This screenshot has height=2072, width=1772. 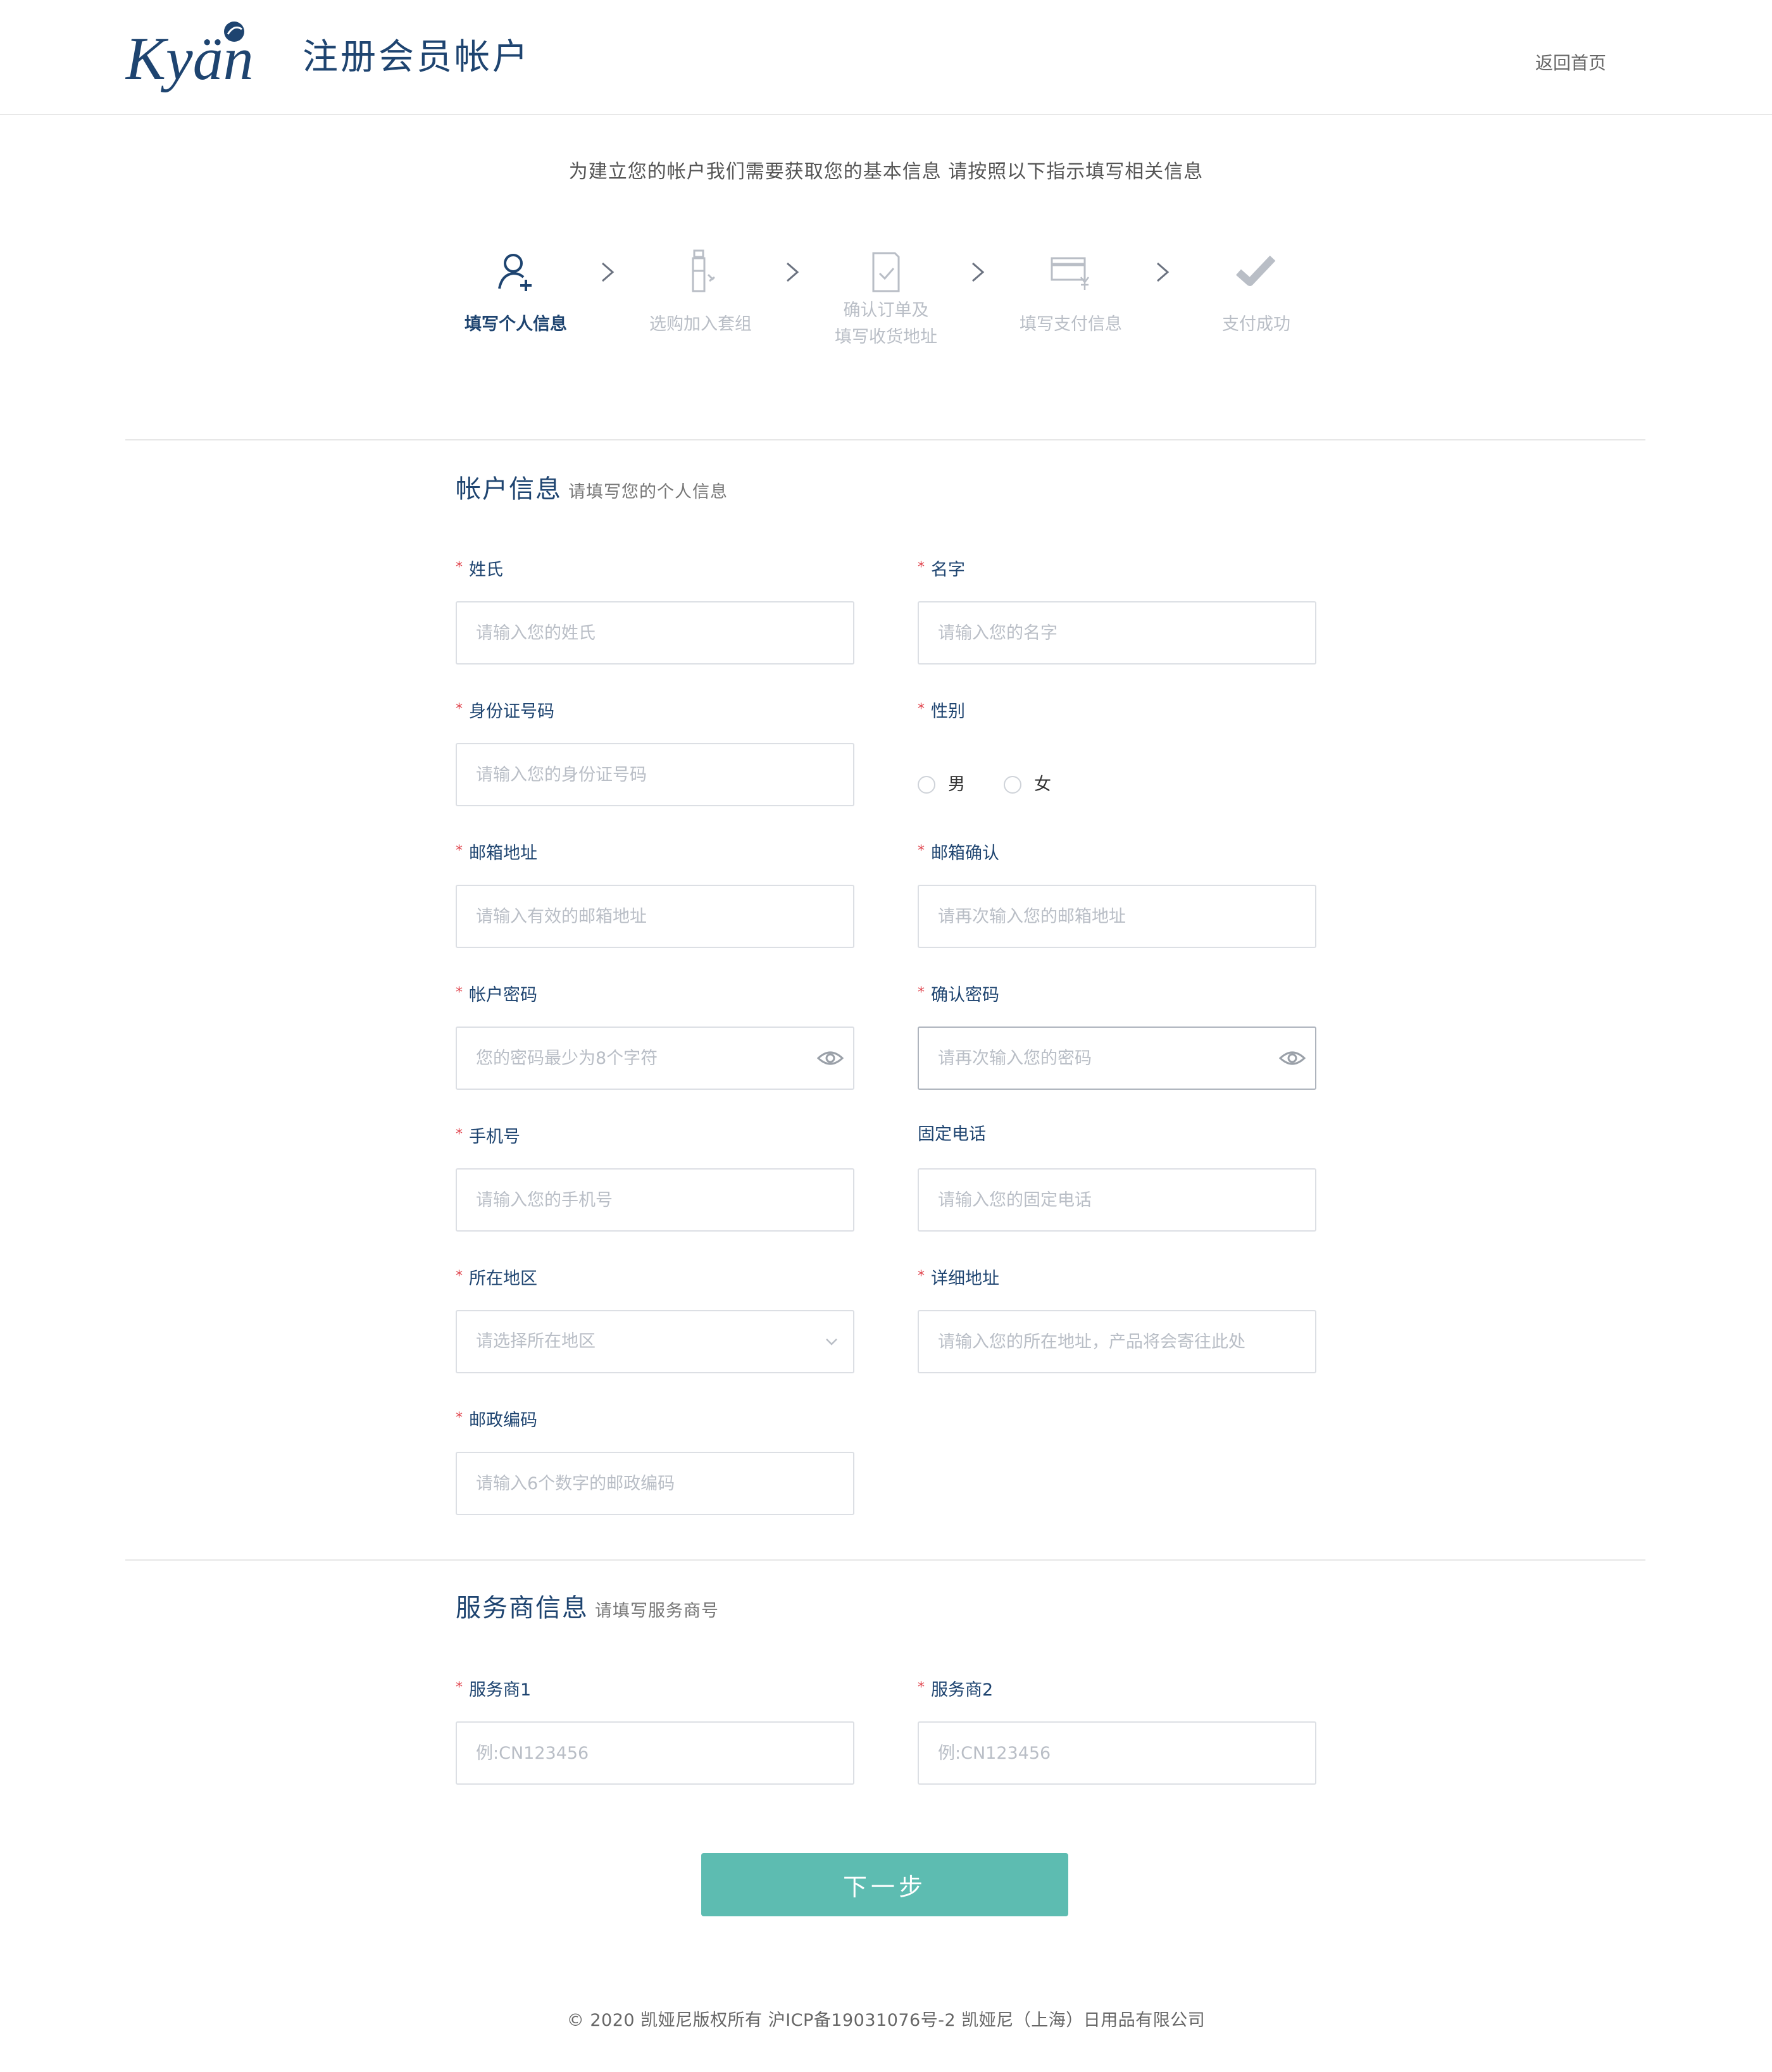 What do you see at coordinates (701, 292) in the screenshot?
I see `step-select-kit: 选购加入套组` at bounding box center [701, 292].